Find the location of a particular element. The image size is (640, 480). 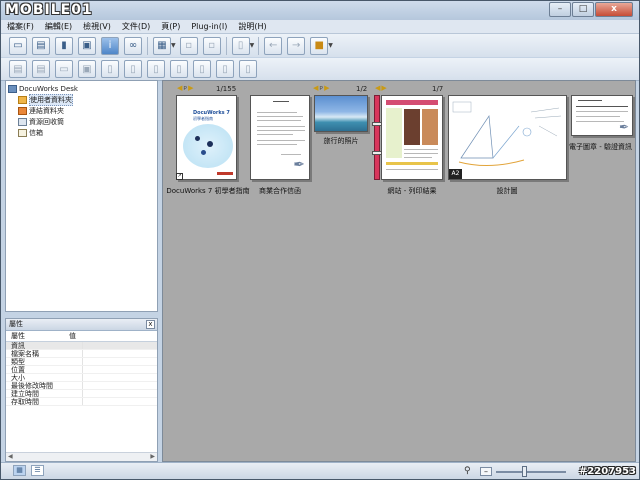

title-bar: MOBILE01 – □ x is located at coordinates (320, 10).